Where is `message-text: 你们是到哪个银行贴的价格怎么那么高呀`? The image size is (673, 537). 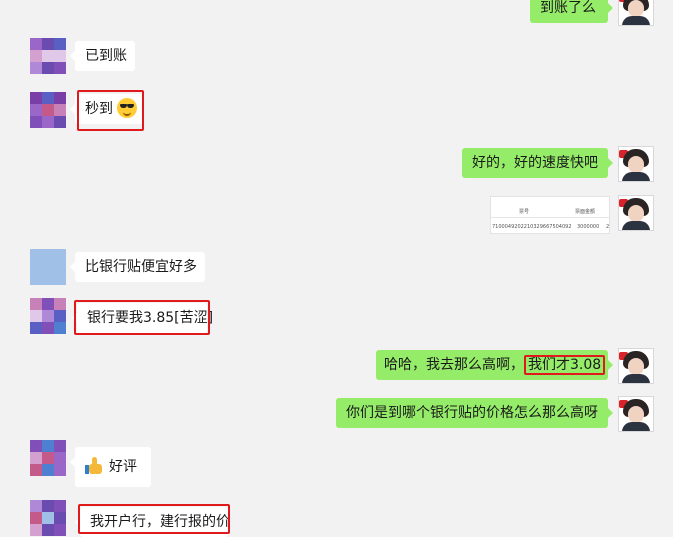 message-text: 你们是到哪个银行贴的价格怎么那么高呀 is located at coordinates (472, 413).